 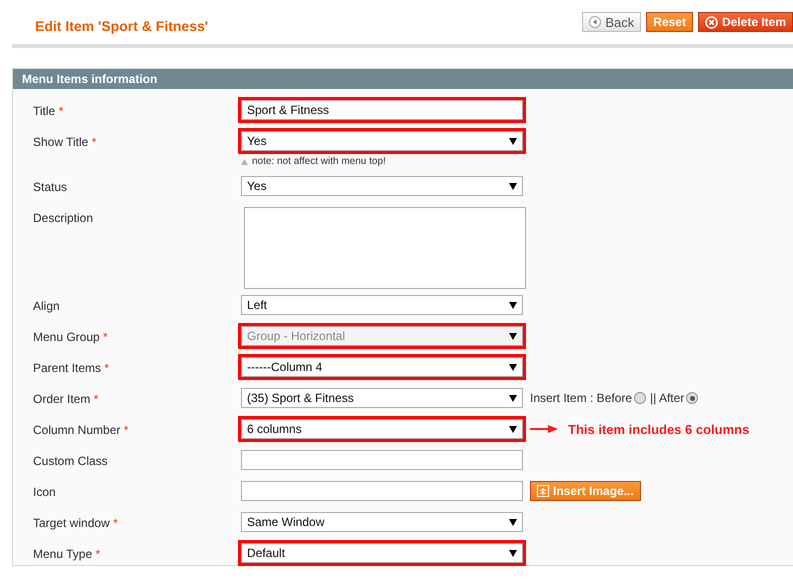 What do you see at coordinates (382, 522) in the screenshot?
I see `dropdown: Same Window` at bounding box center [382, 522].